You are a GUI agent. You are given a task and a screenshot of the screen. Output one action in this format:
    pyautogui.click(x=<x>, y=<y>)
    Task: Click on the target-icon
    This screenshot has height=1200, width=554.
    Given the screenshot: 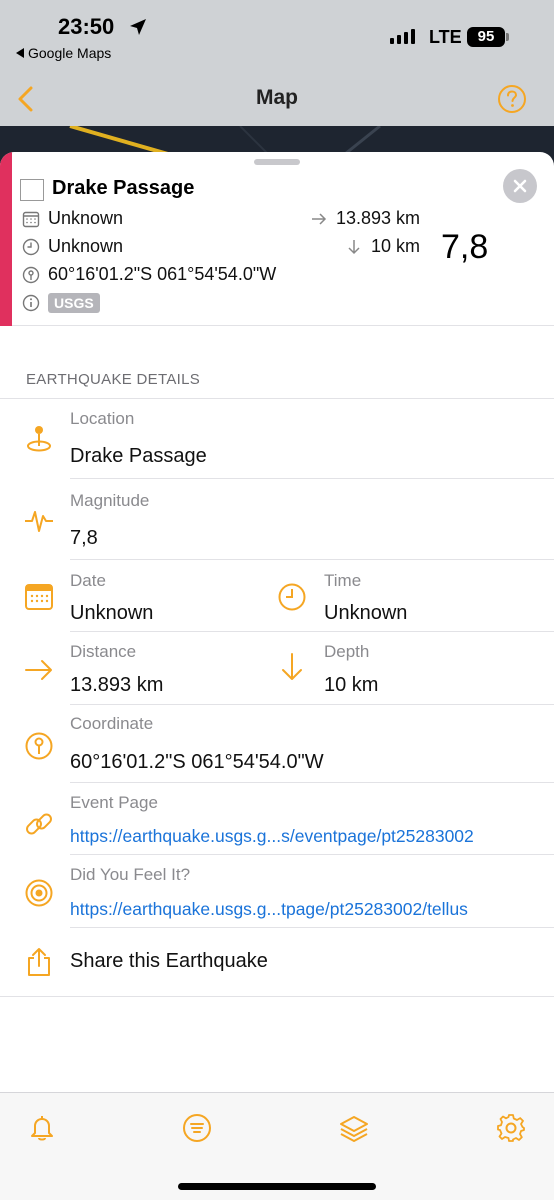 What is the action you would take?
    pyautogui.click(x=39, y=893)
    